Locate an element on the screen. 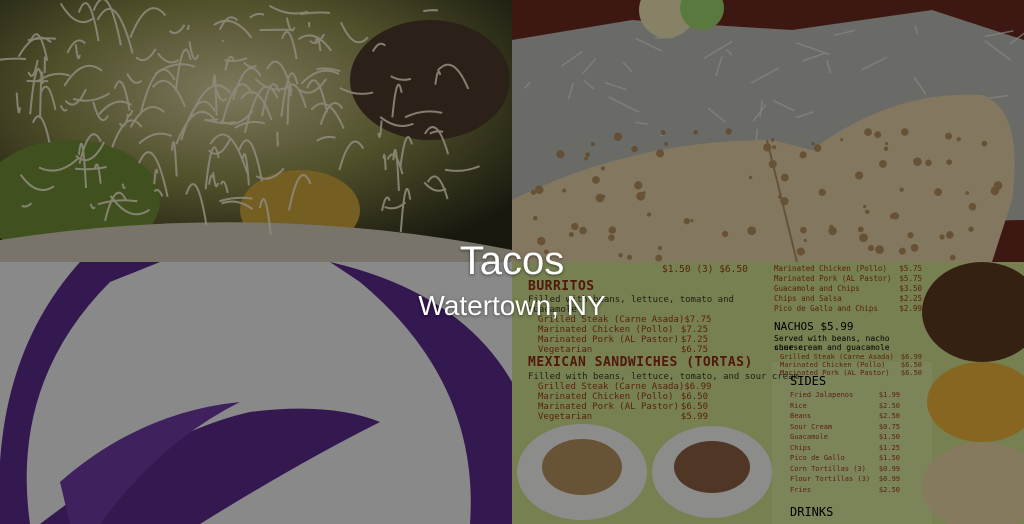 The height and width of the screenshot is (524, 1024). menu-item-label: Chips and Salsa is located at coordinates (808, 298).